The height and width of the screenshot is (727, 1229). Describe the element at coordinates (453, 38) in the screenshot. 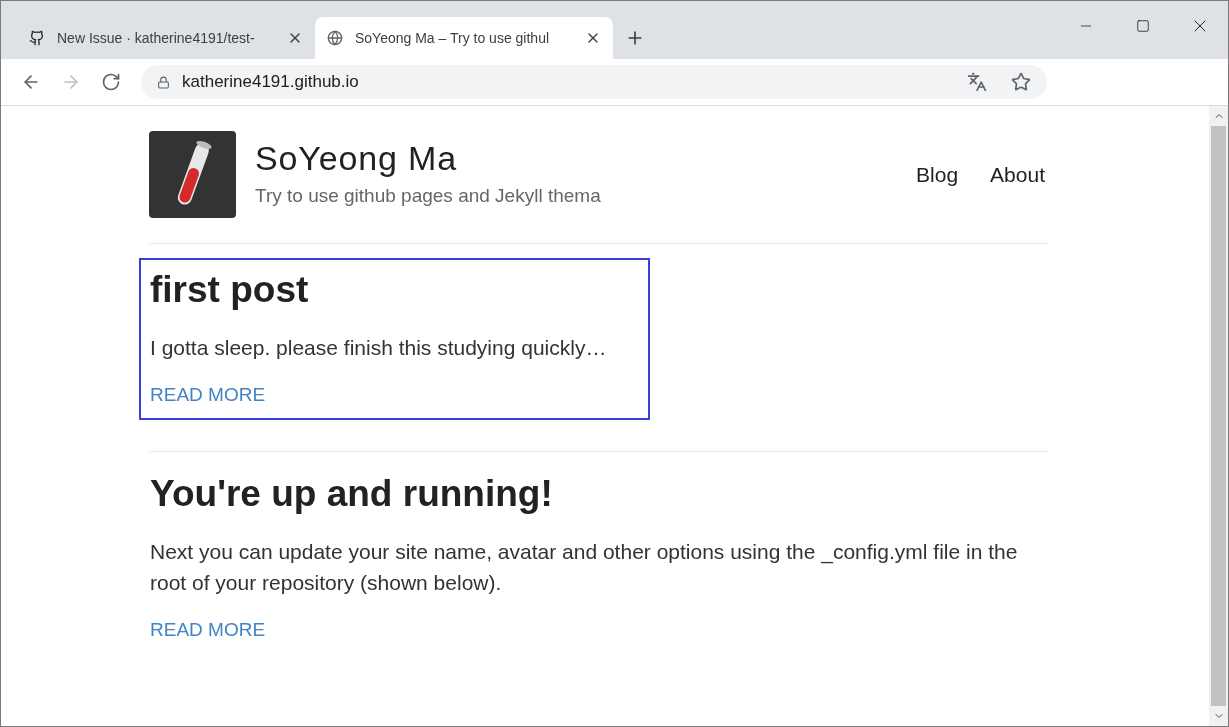

I see `tab-title: SoYeong Ma – Try to use githul` at that location.